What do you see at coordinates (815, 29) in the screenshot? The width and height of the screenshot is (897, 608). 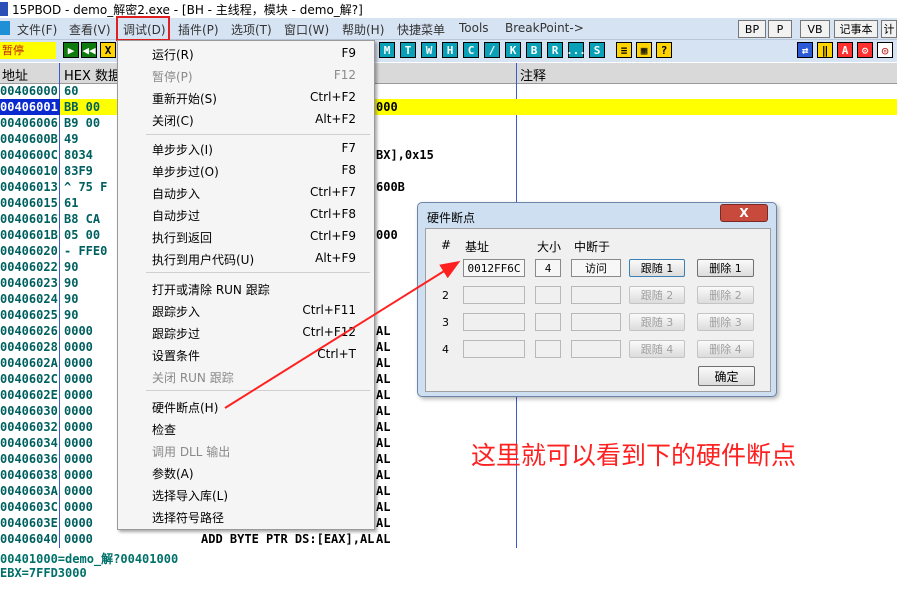 I see `vb-button: VB` at bounding box center [815, 29].